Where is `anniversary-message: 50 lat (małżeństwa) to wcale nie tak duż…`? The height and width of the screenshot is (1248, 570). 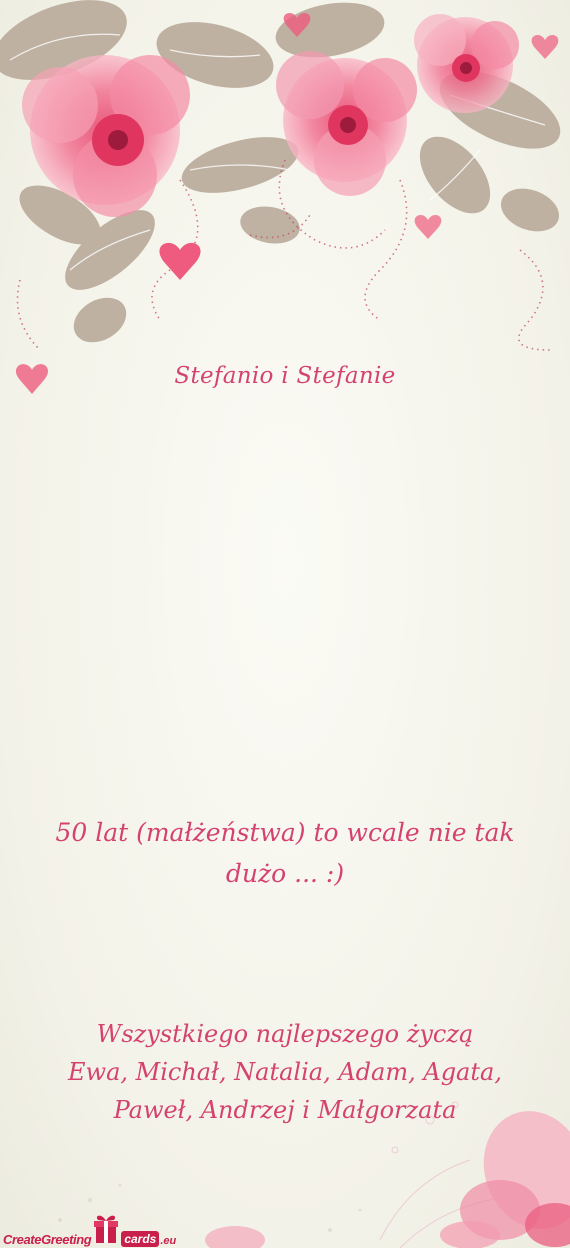
anniversary-message: 50 lat (małżeństwa) to wcale nie tak duż… is located at coordinates (285, 853).